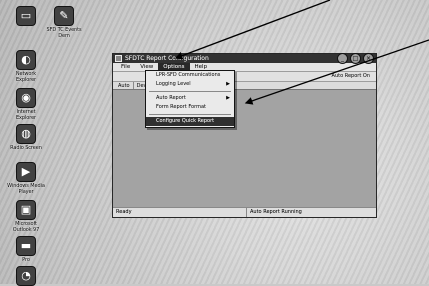 The width and height of the screenshot is (429, 286). What do you see at coordinates (244, 58) in the screenshot?
I see `title-bar: SFDTC Report Configuration _ □ ×` at bounding box center [244, 58].